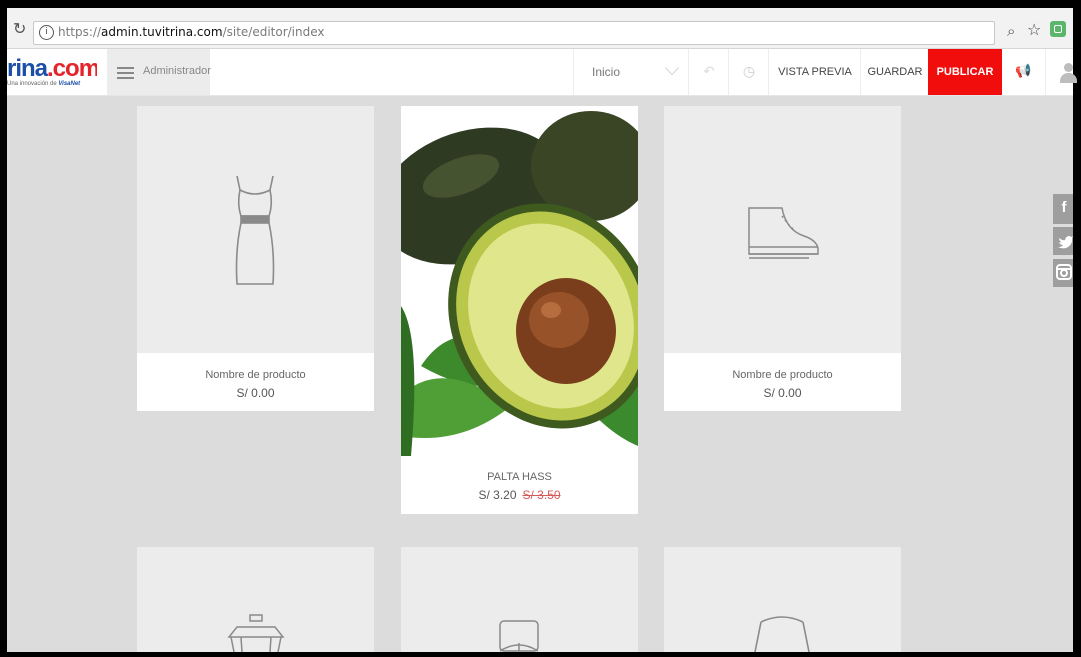  Describe the element at coordinates (540, 4) in the screenshot. I see `frame-top` at that location.